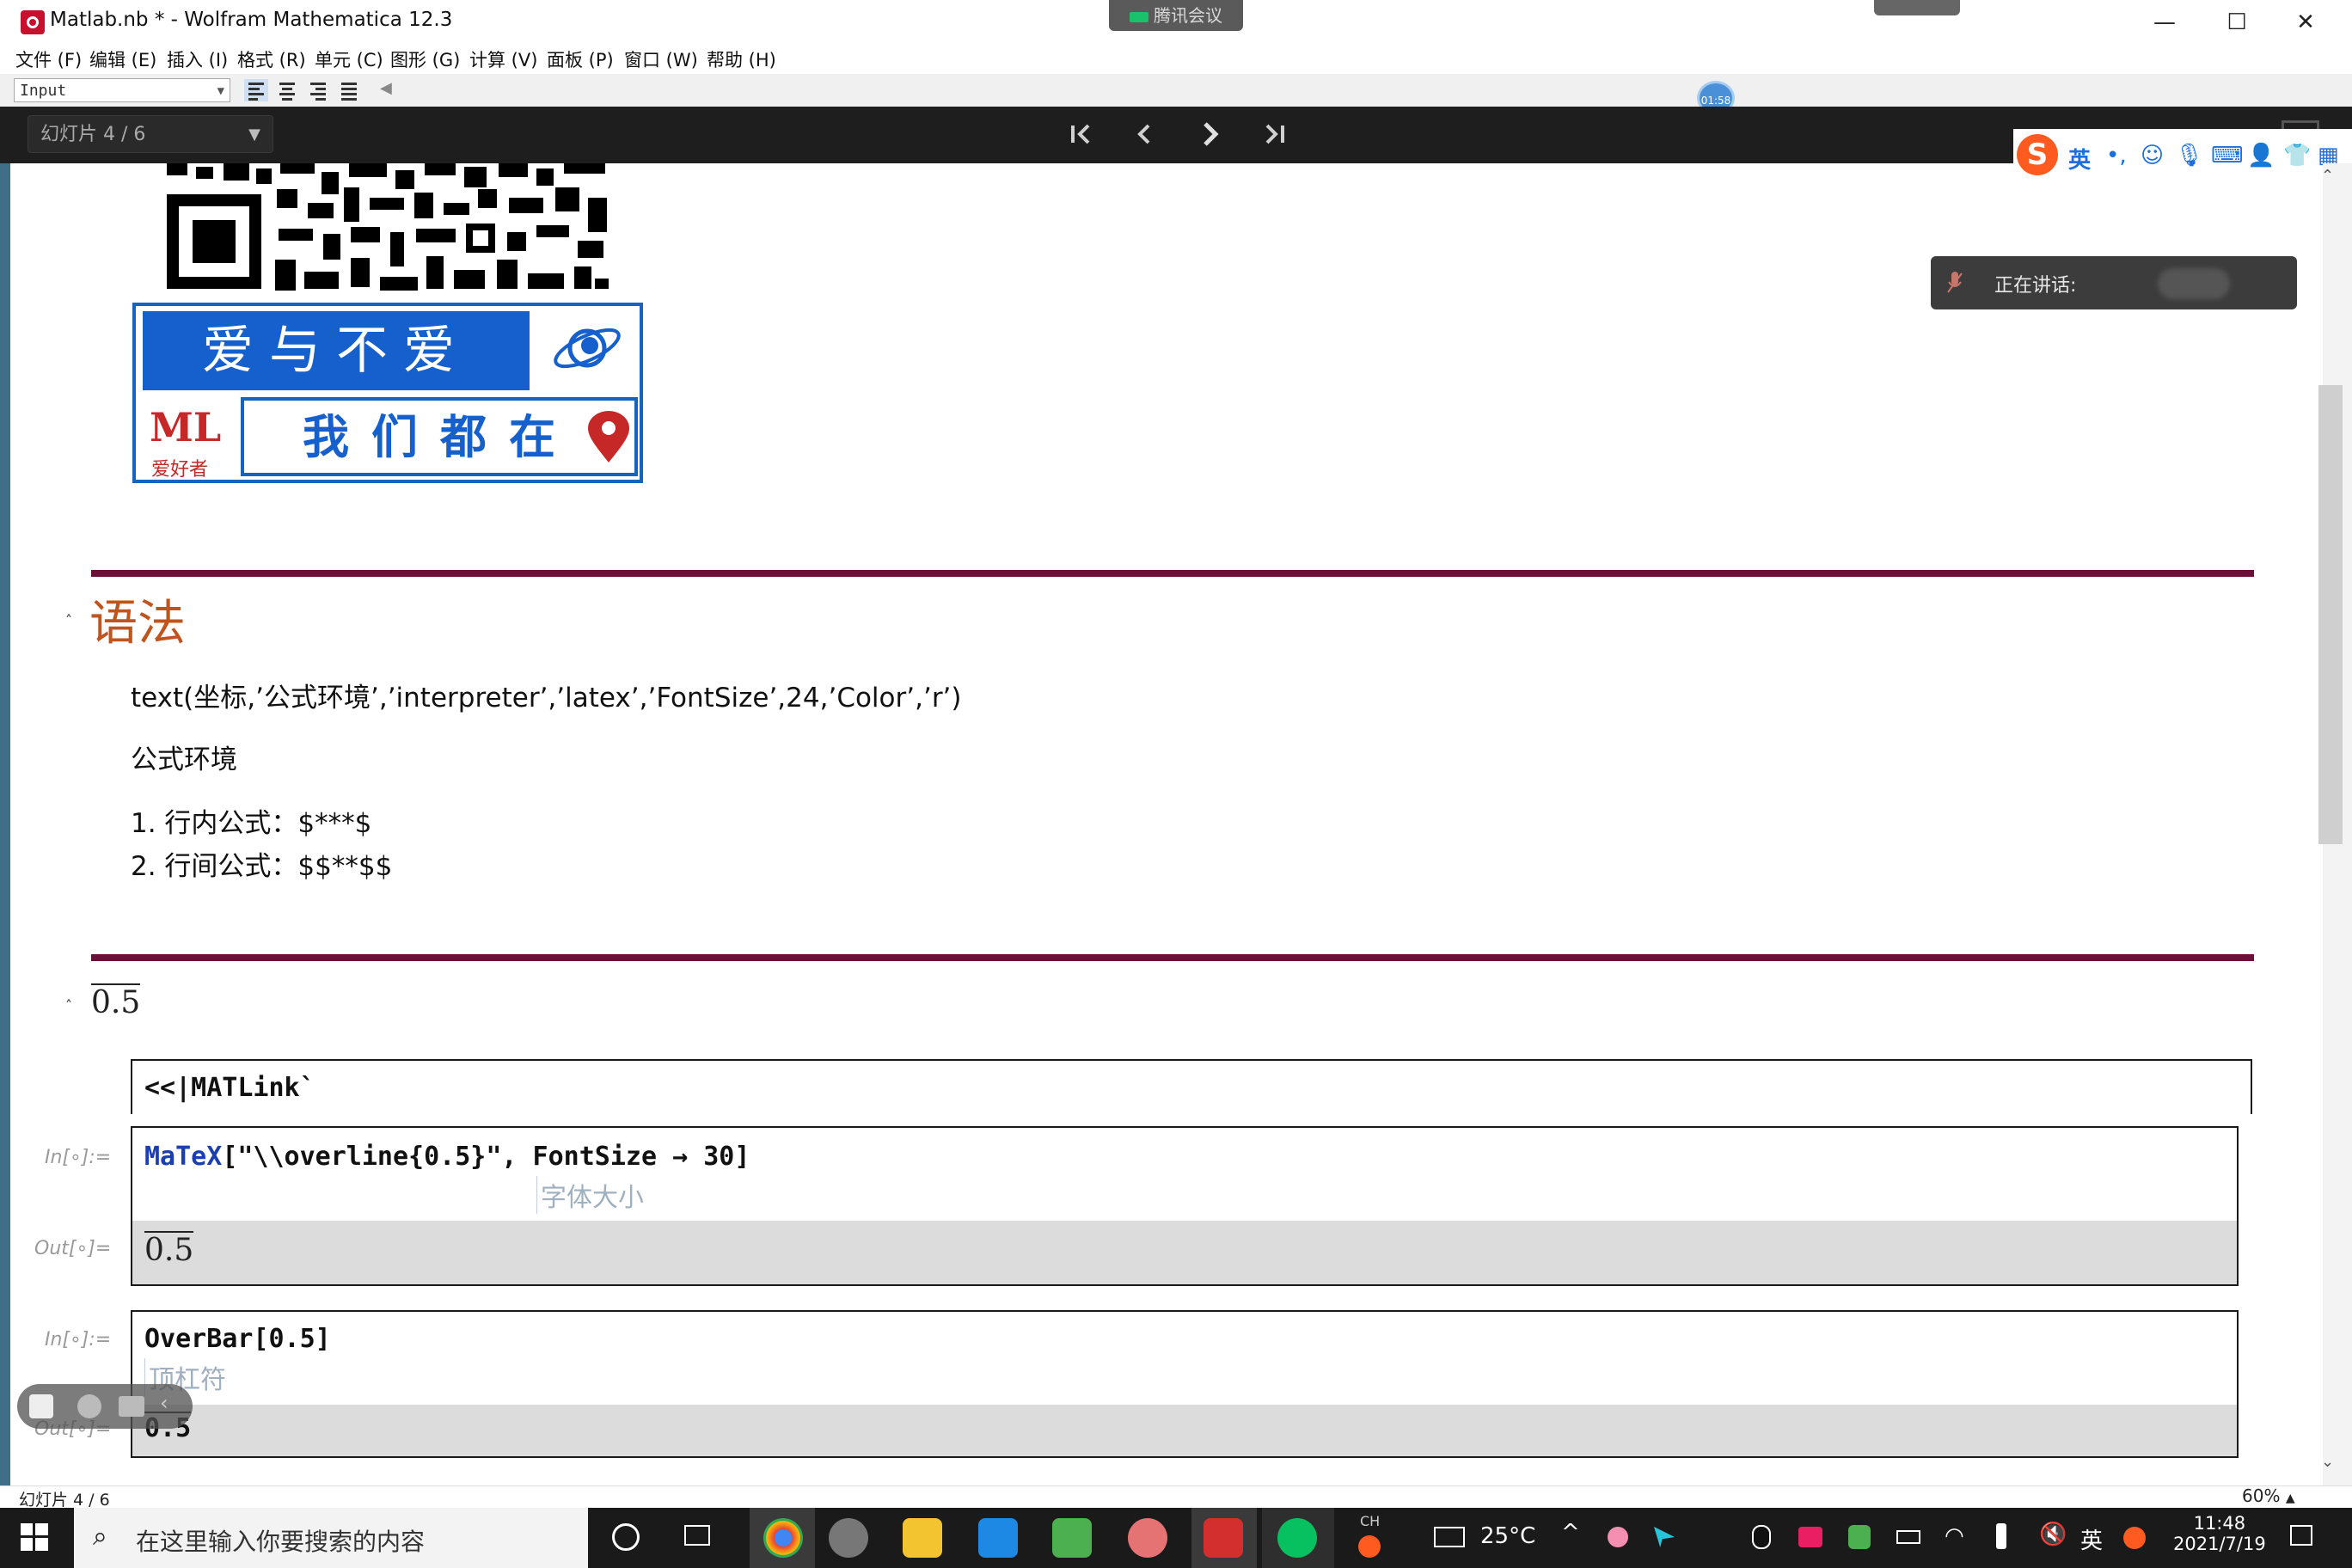  I want to click on battery-icon, so click(1908, 1537).